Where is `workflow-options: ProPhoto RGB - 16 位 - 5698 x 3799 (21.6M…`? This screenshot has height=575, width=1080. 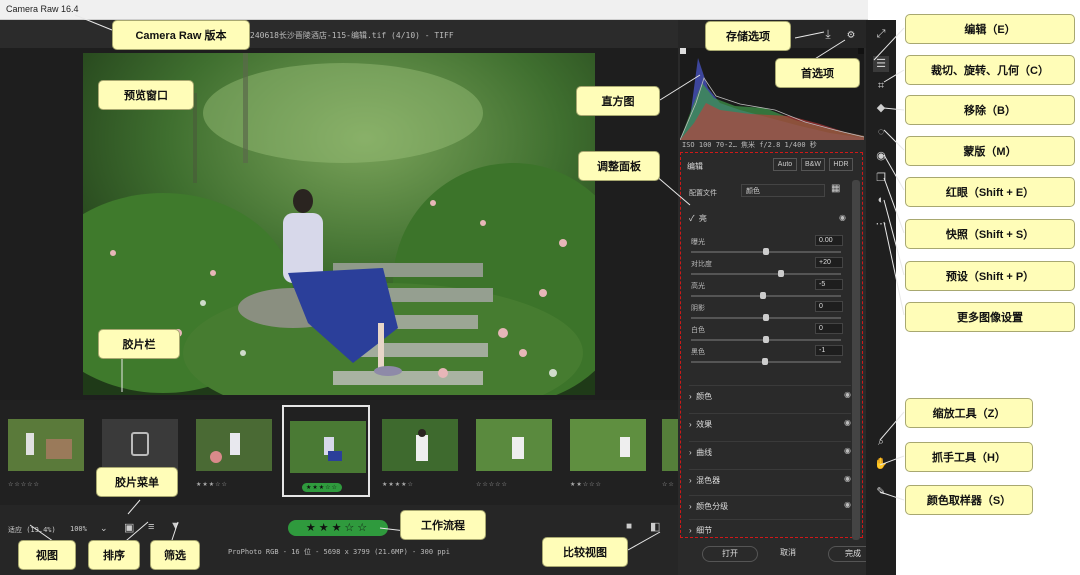 workflow-options: ProPhoto RGB - 16 位 - 5698 x 3799 (21.6M… is located at coordinates (339, 552).